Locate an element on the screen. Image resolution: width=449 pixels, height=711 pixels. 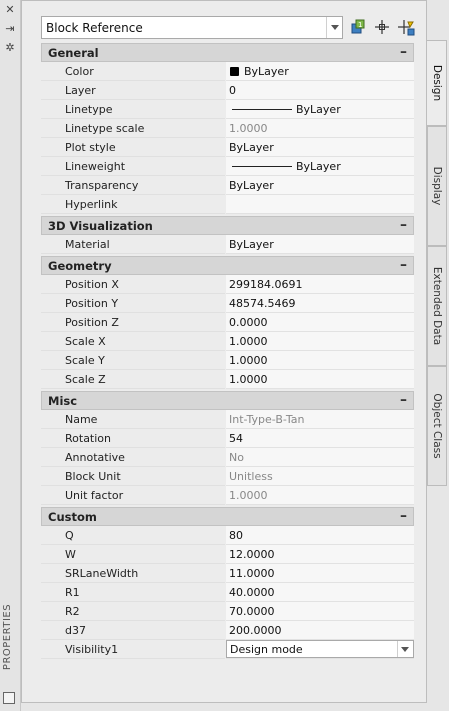
property-value: 70.0000 is located at coordinates (252, 611).